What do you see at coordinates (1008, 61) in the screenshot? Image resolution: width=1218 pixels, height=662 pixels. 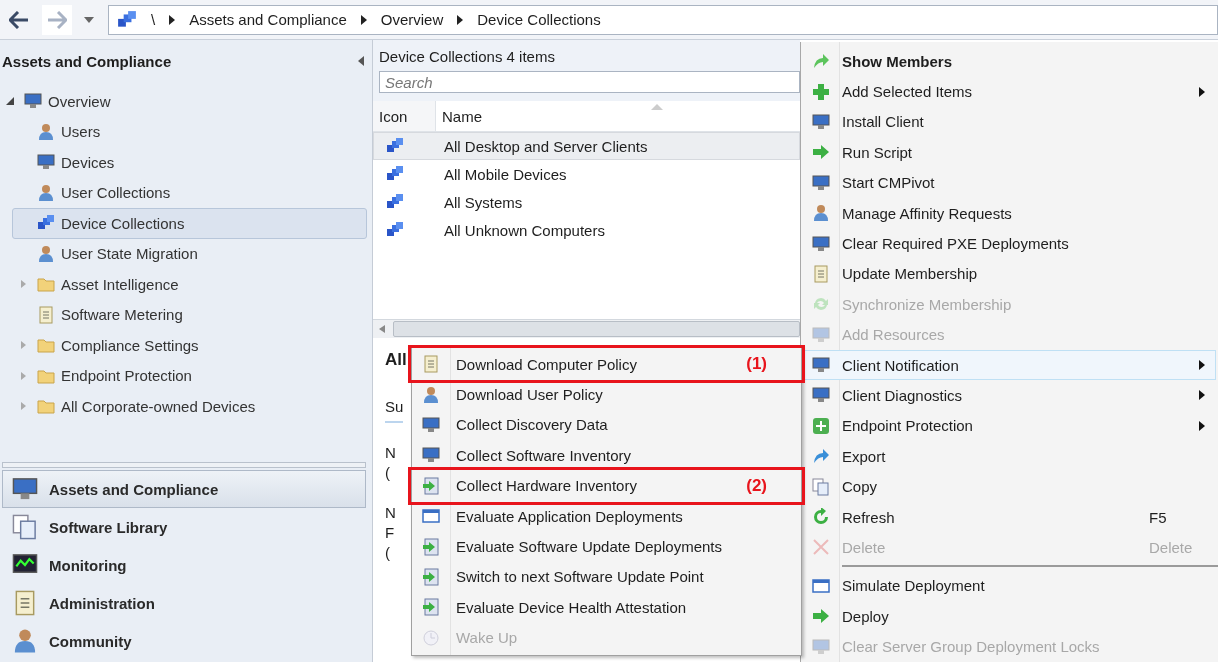 I see `menu-item: Show Members` at bounding box center [1008, 61].